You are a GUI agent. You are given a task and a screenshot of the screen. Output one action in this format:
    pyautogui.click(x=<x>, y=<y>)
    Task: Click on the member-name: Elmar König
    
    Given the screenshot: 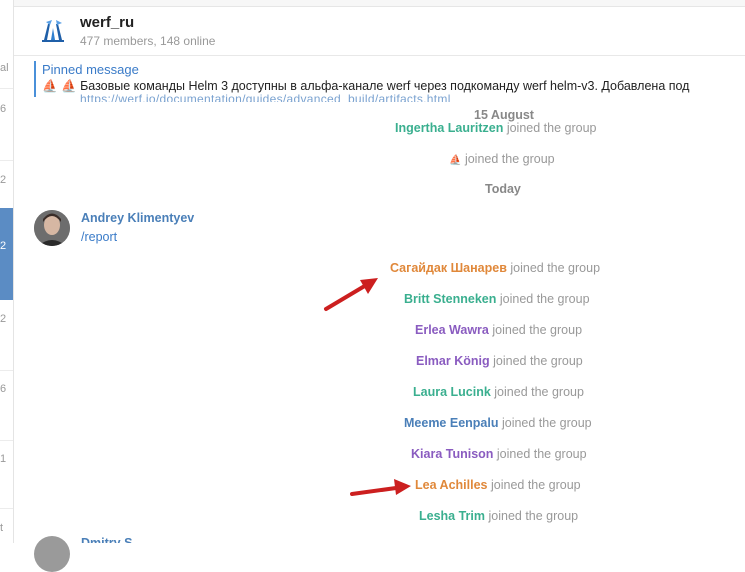 What is the action you would take?
    pyautogui.click(x=453, y=361)
    